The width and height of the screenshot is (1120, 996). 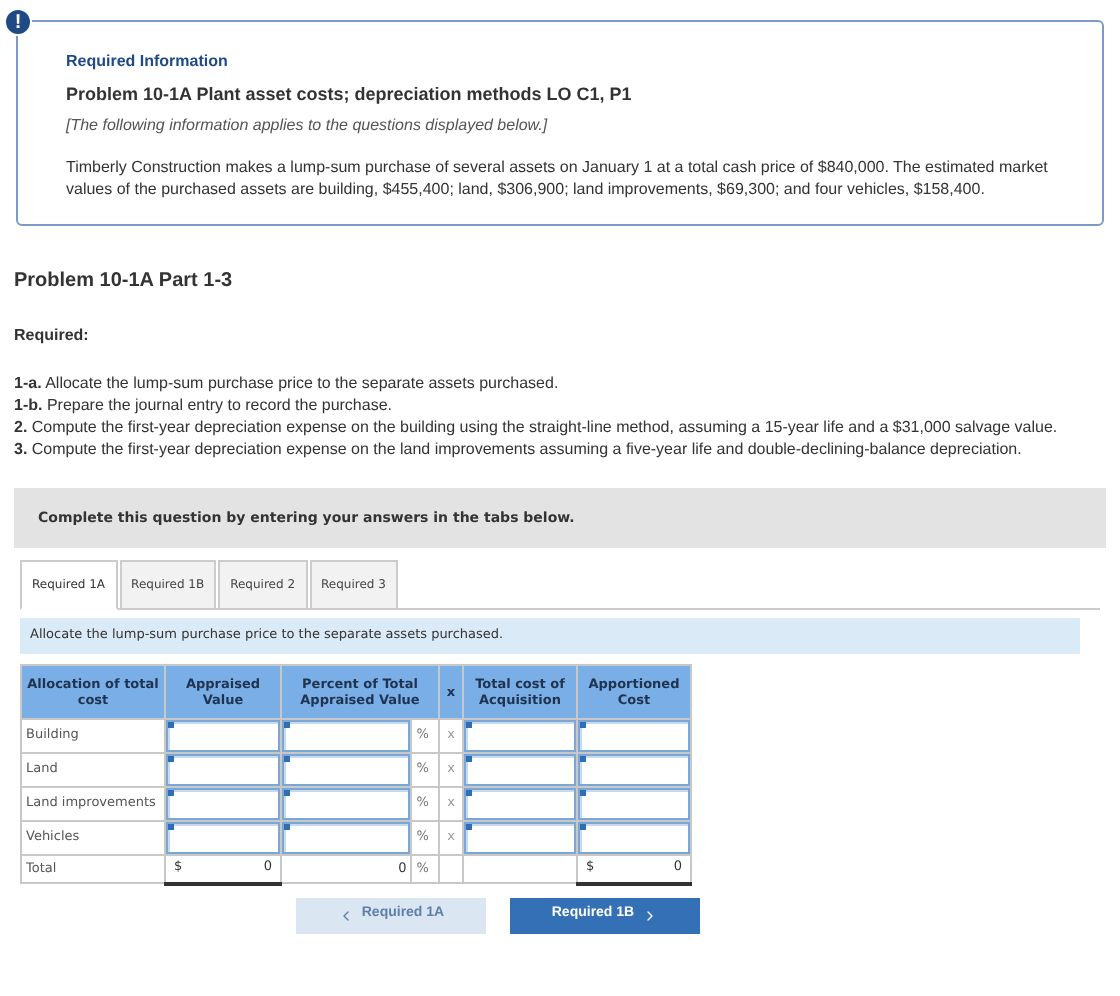 What do you see at coordinates (537, 427) in the screenshot?
I see `requirement-text: 2. Compute the first-year depreciation expense on the building using the straight-line method, assuming a 15-year life and a $31,000 salvage value.` at bounding box center [537, 427].